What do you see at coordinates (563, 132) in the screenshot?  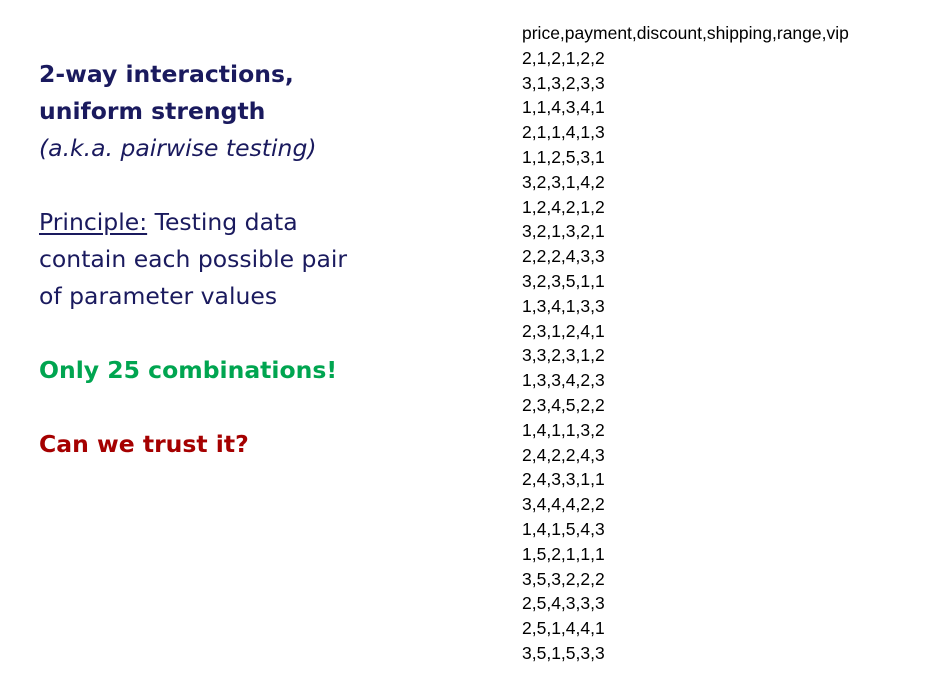 I see `csv-row: 2,1,1,4,1,3` at bounding box center [563, 132].